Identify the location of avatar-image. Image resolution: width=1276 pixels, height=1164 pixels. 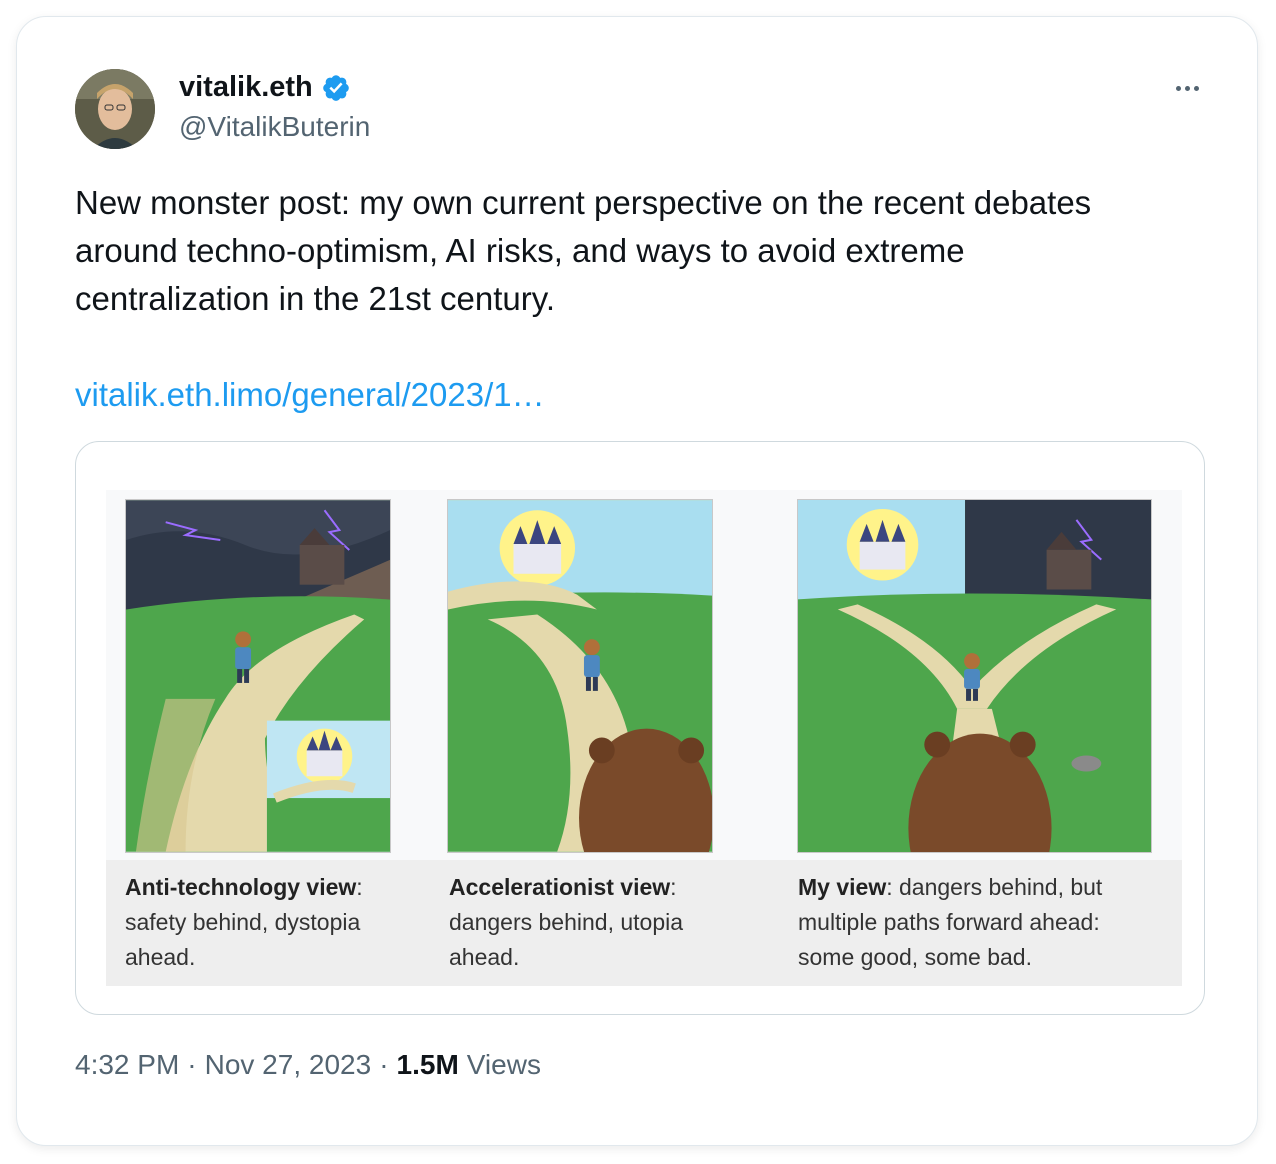
(115, 109).